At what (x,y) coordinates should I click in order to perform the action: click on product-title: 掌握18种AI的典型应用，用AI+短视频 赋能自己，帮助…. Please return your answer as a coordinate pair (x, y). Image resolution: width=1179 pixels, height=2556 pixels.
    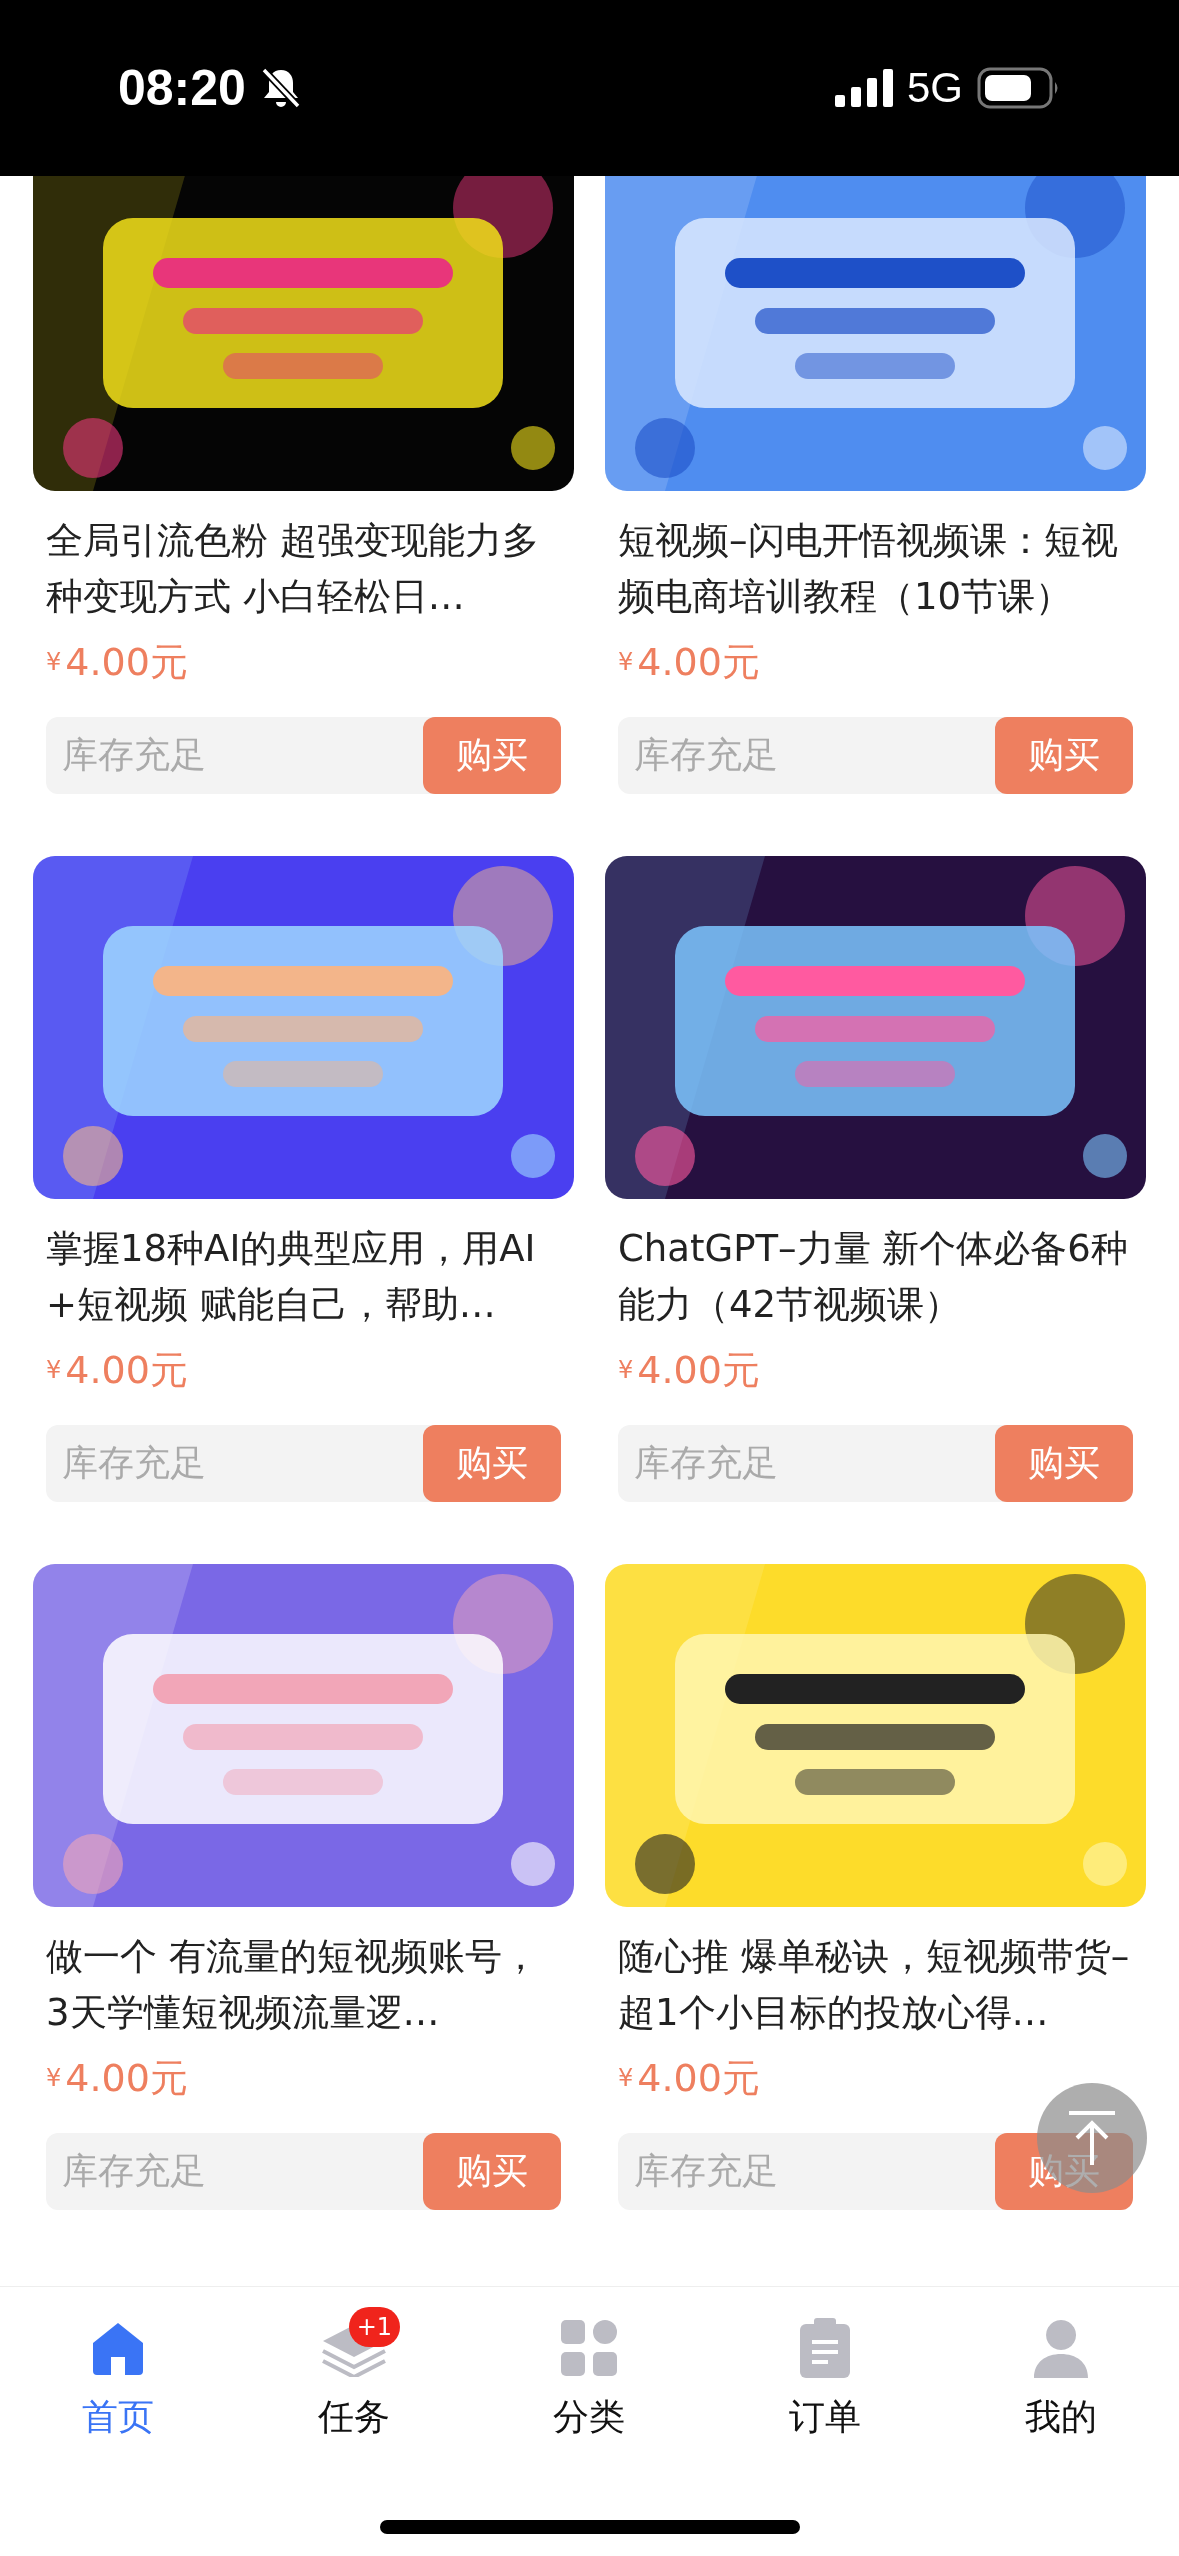
    Looking at the image, I should click on (303, 1277).